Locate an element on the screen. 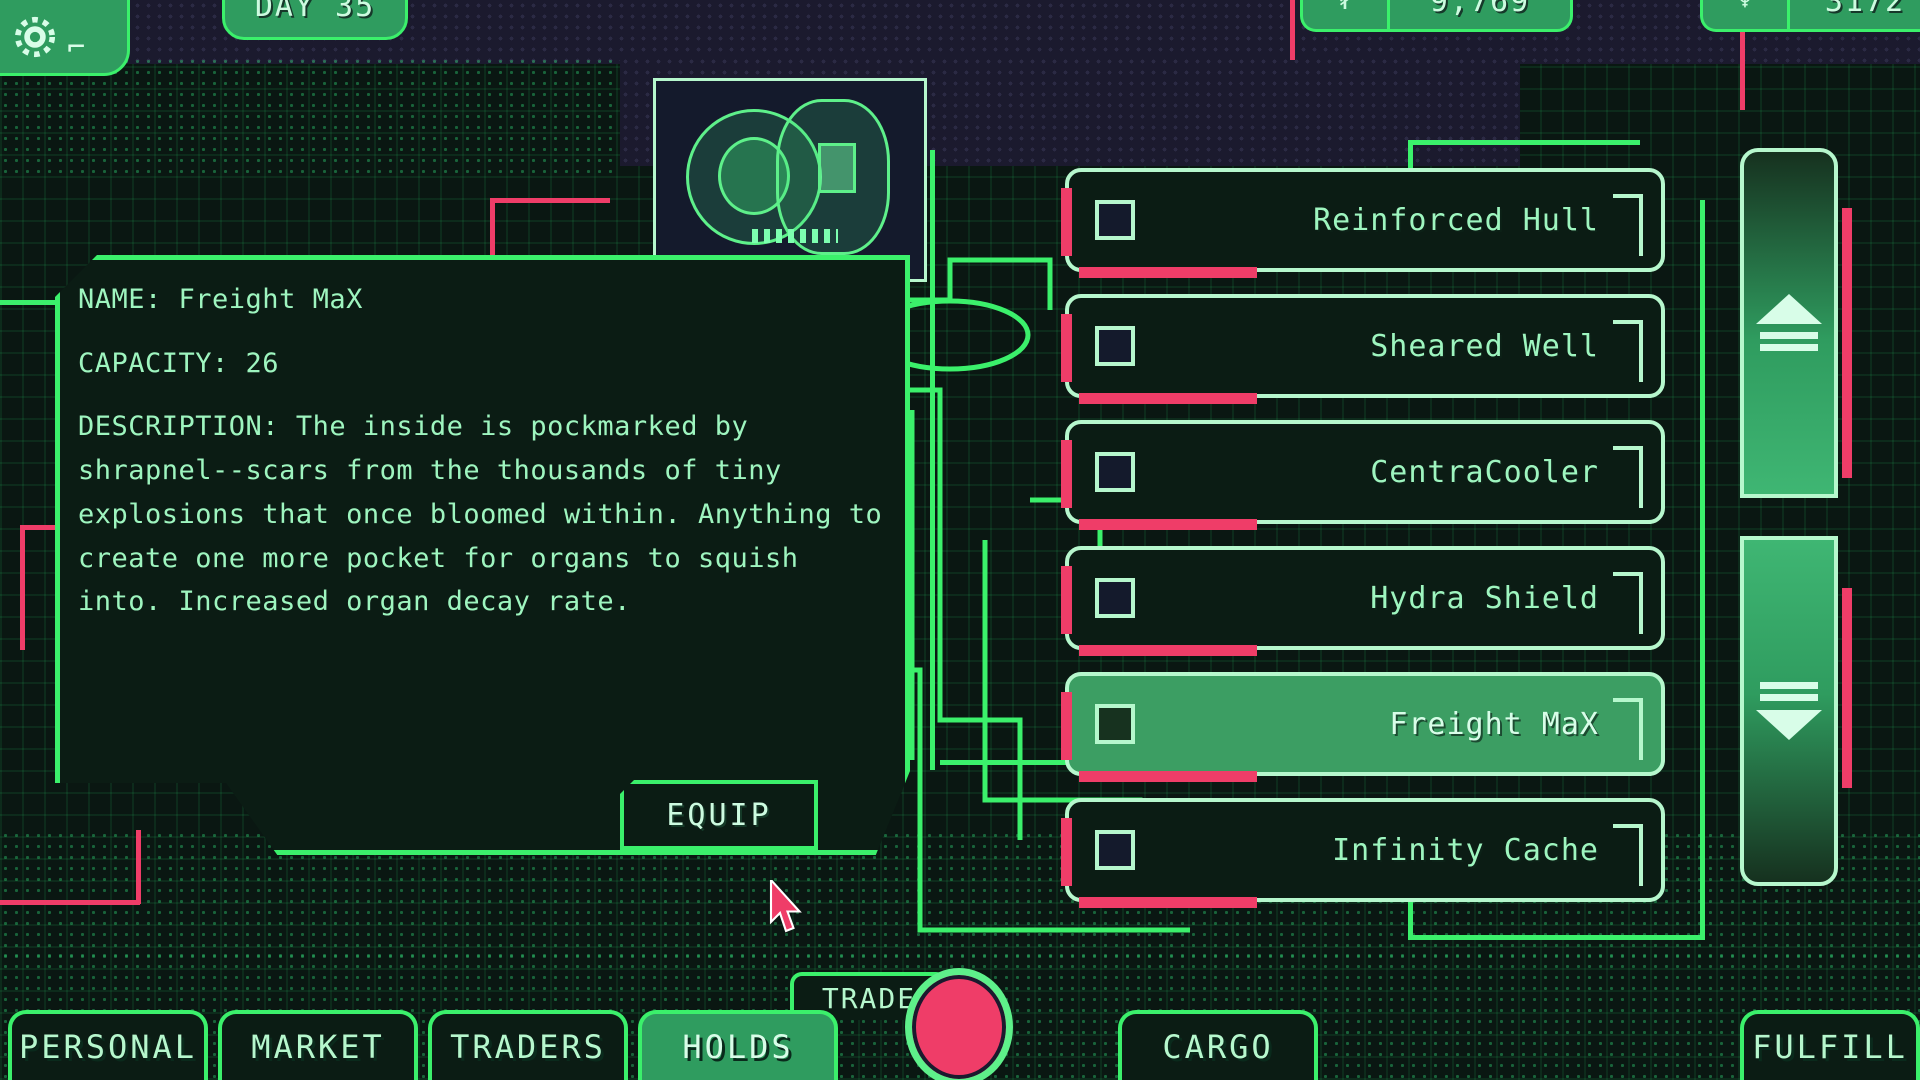  currency-value: 9,769 is located at coordinates (1480, 16).